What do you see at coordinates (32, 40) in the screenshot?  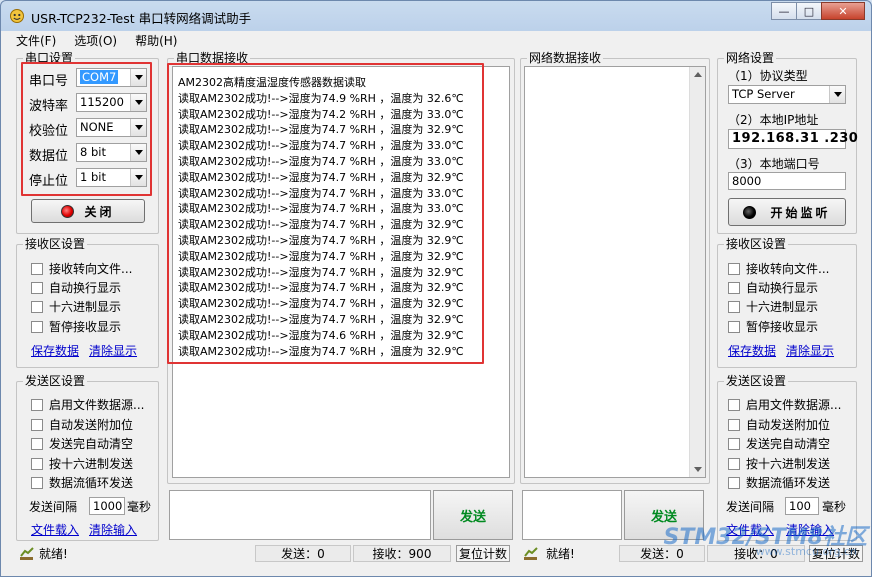 I see `menu-file: 文件(F)` at bounding box center [32, 40].